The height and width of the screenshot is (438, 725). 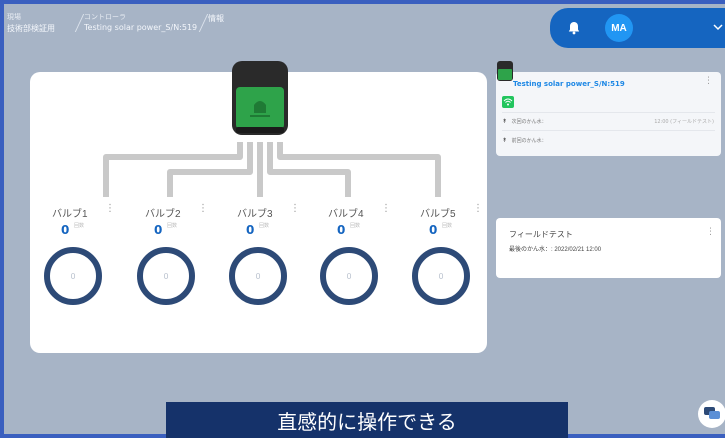 I want to click on chat-icon, so click(x=712, y=413).